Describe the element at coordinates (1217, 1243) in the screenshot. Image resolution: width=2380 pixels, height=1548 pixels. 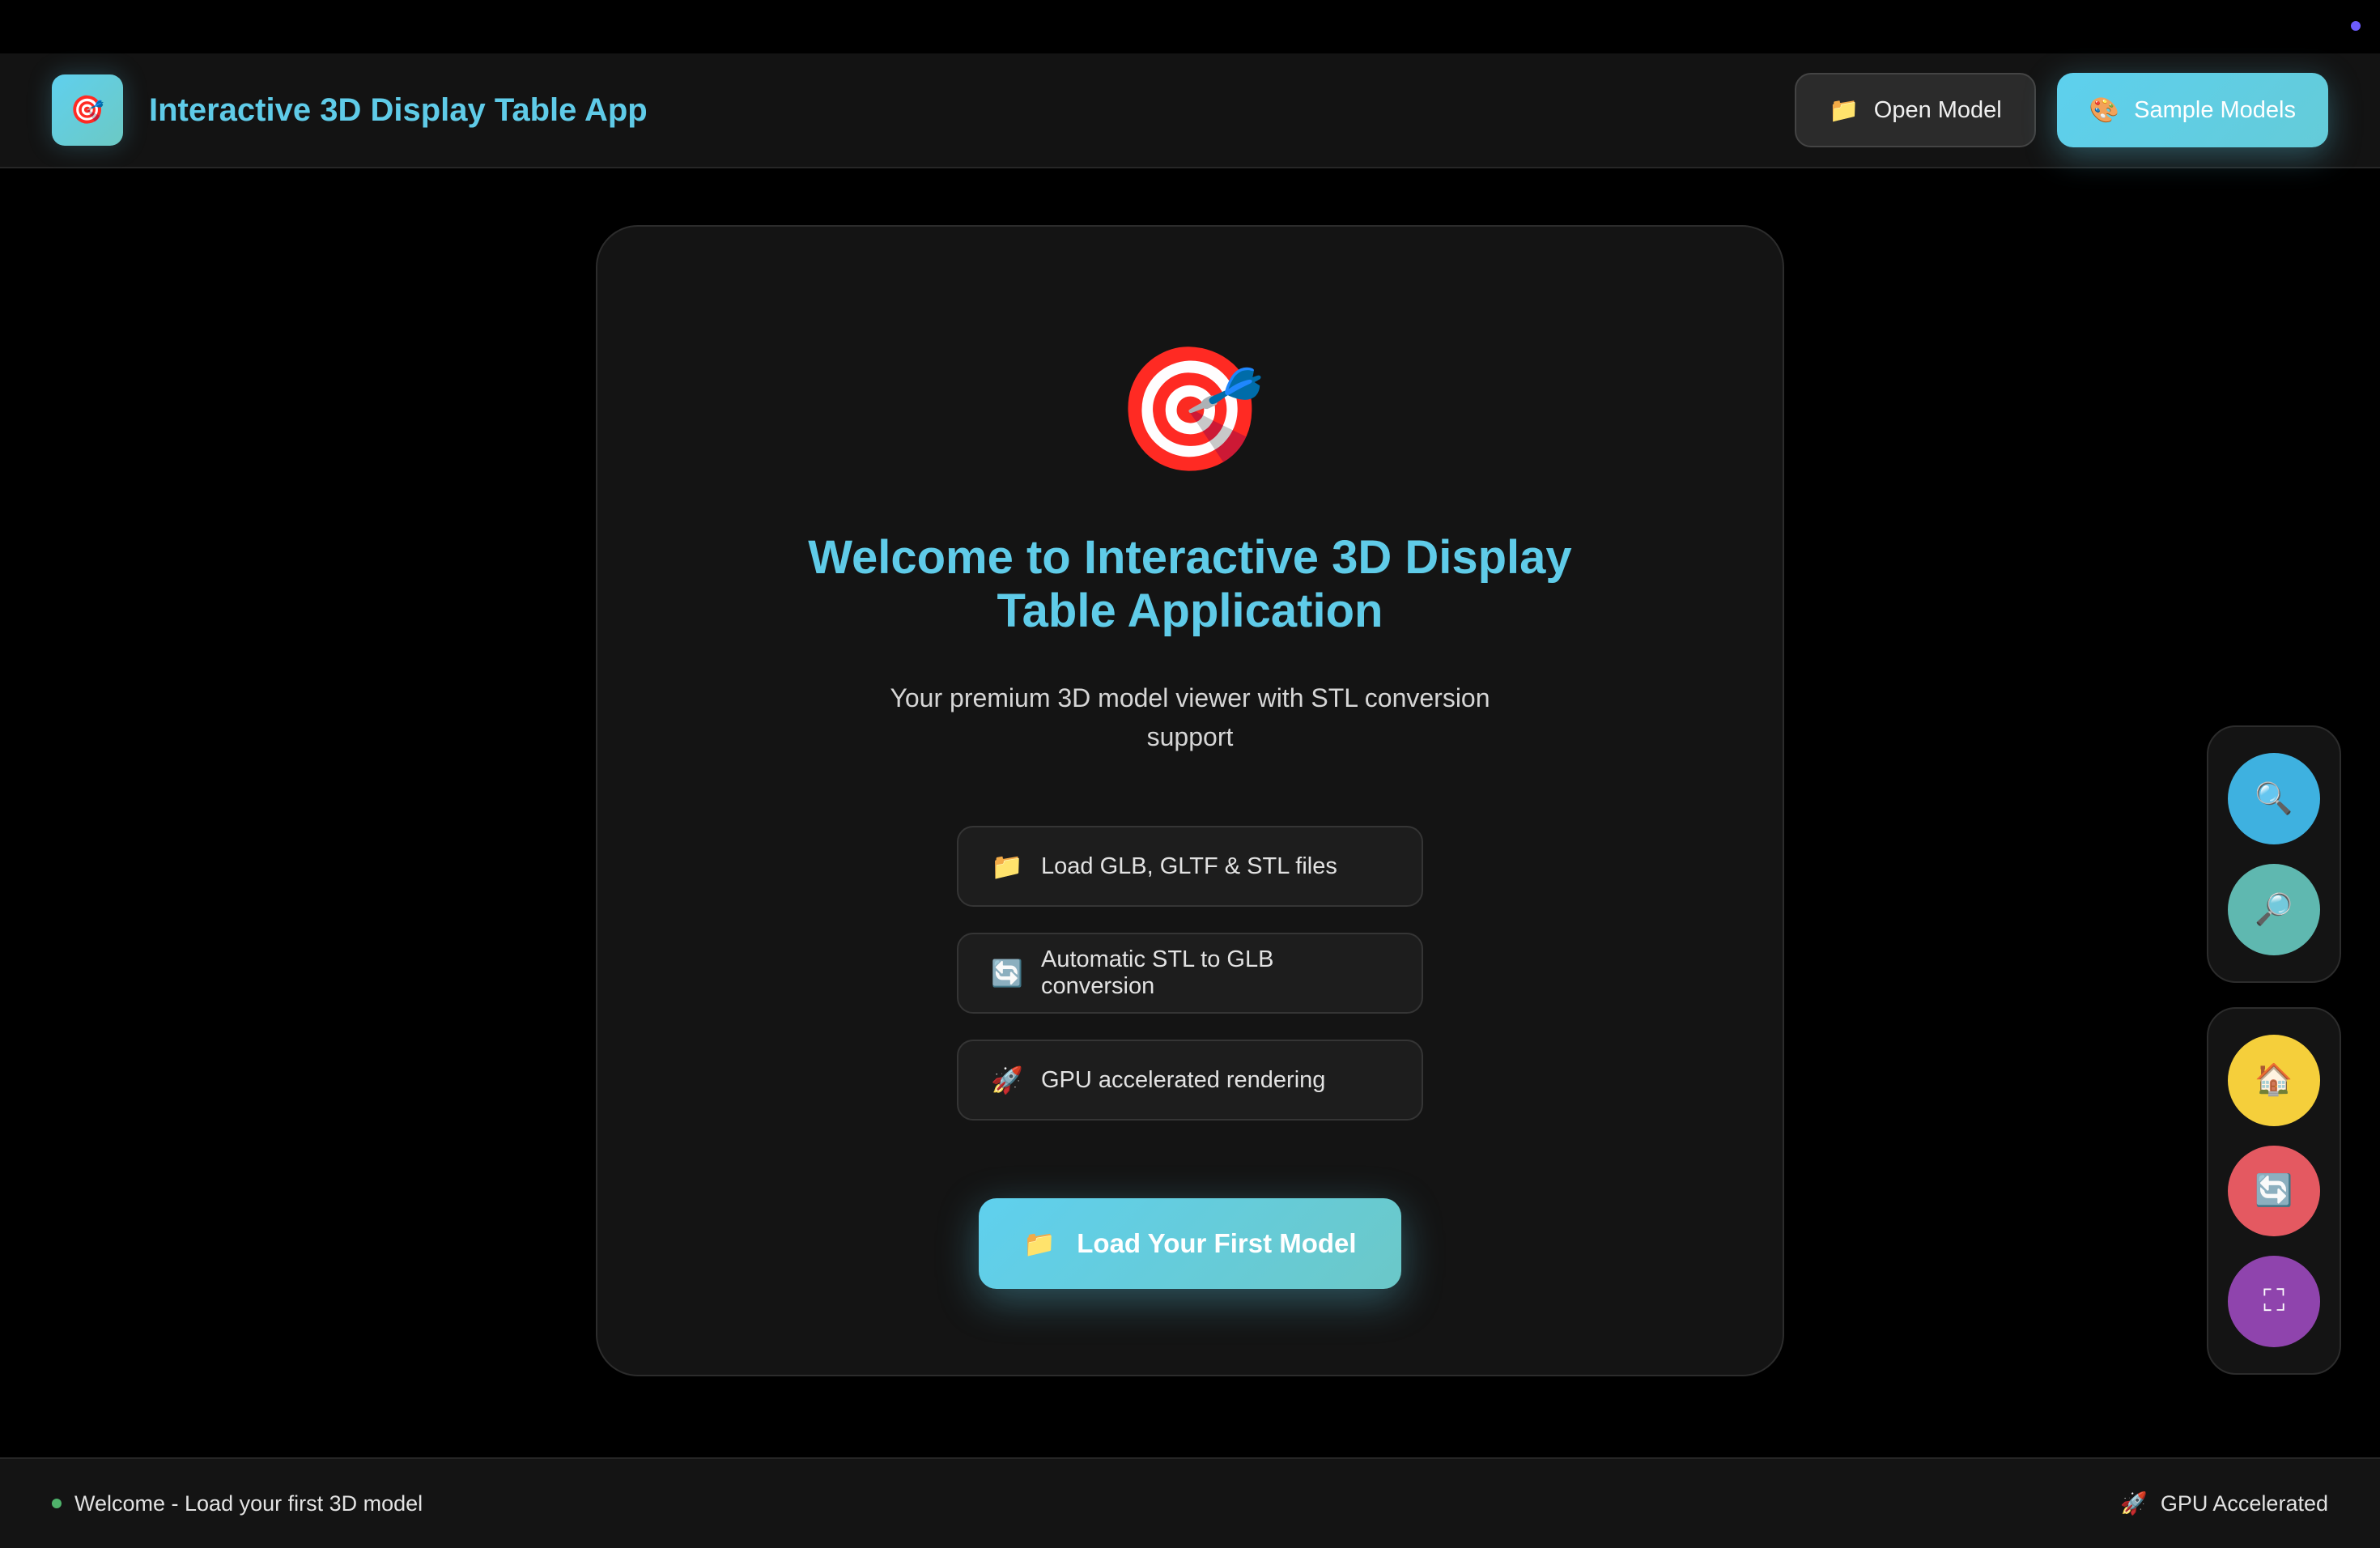
I see `load-first-model-label: Load Your First Model` at that location.